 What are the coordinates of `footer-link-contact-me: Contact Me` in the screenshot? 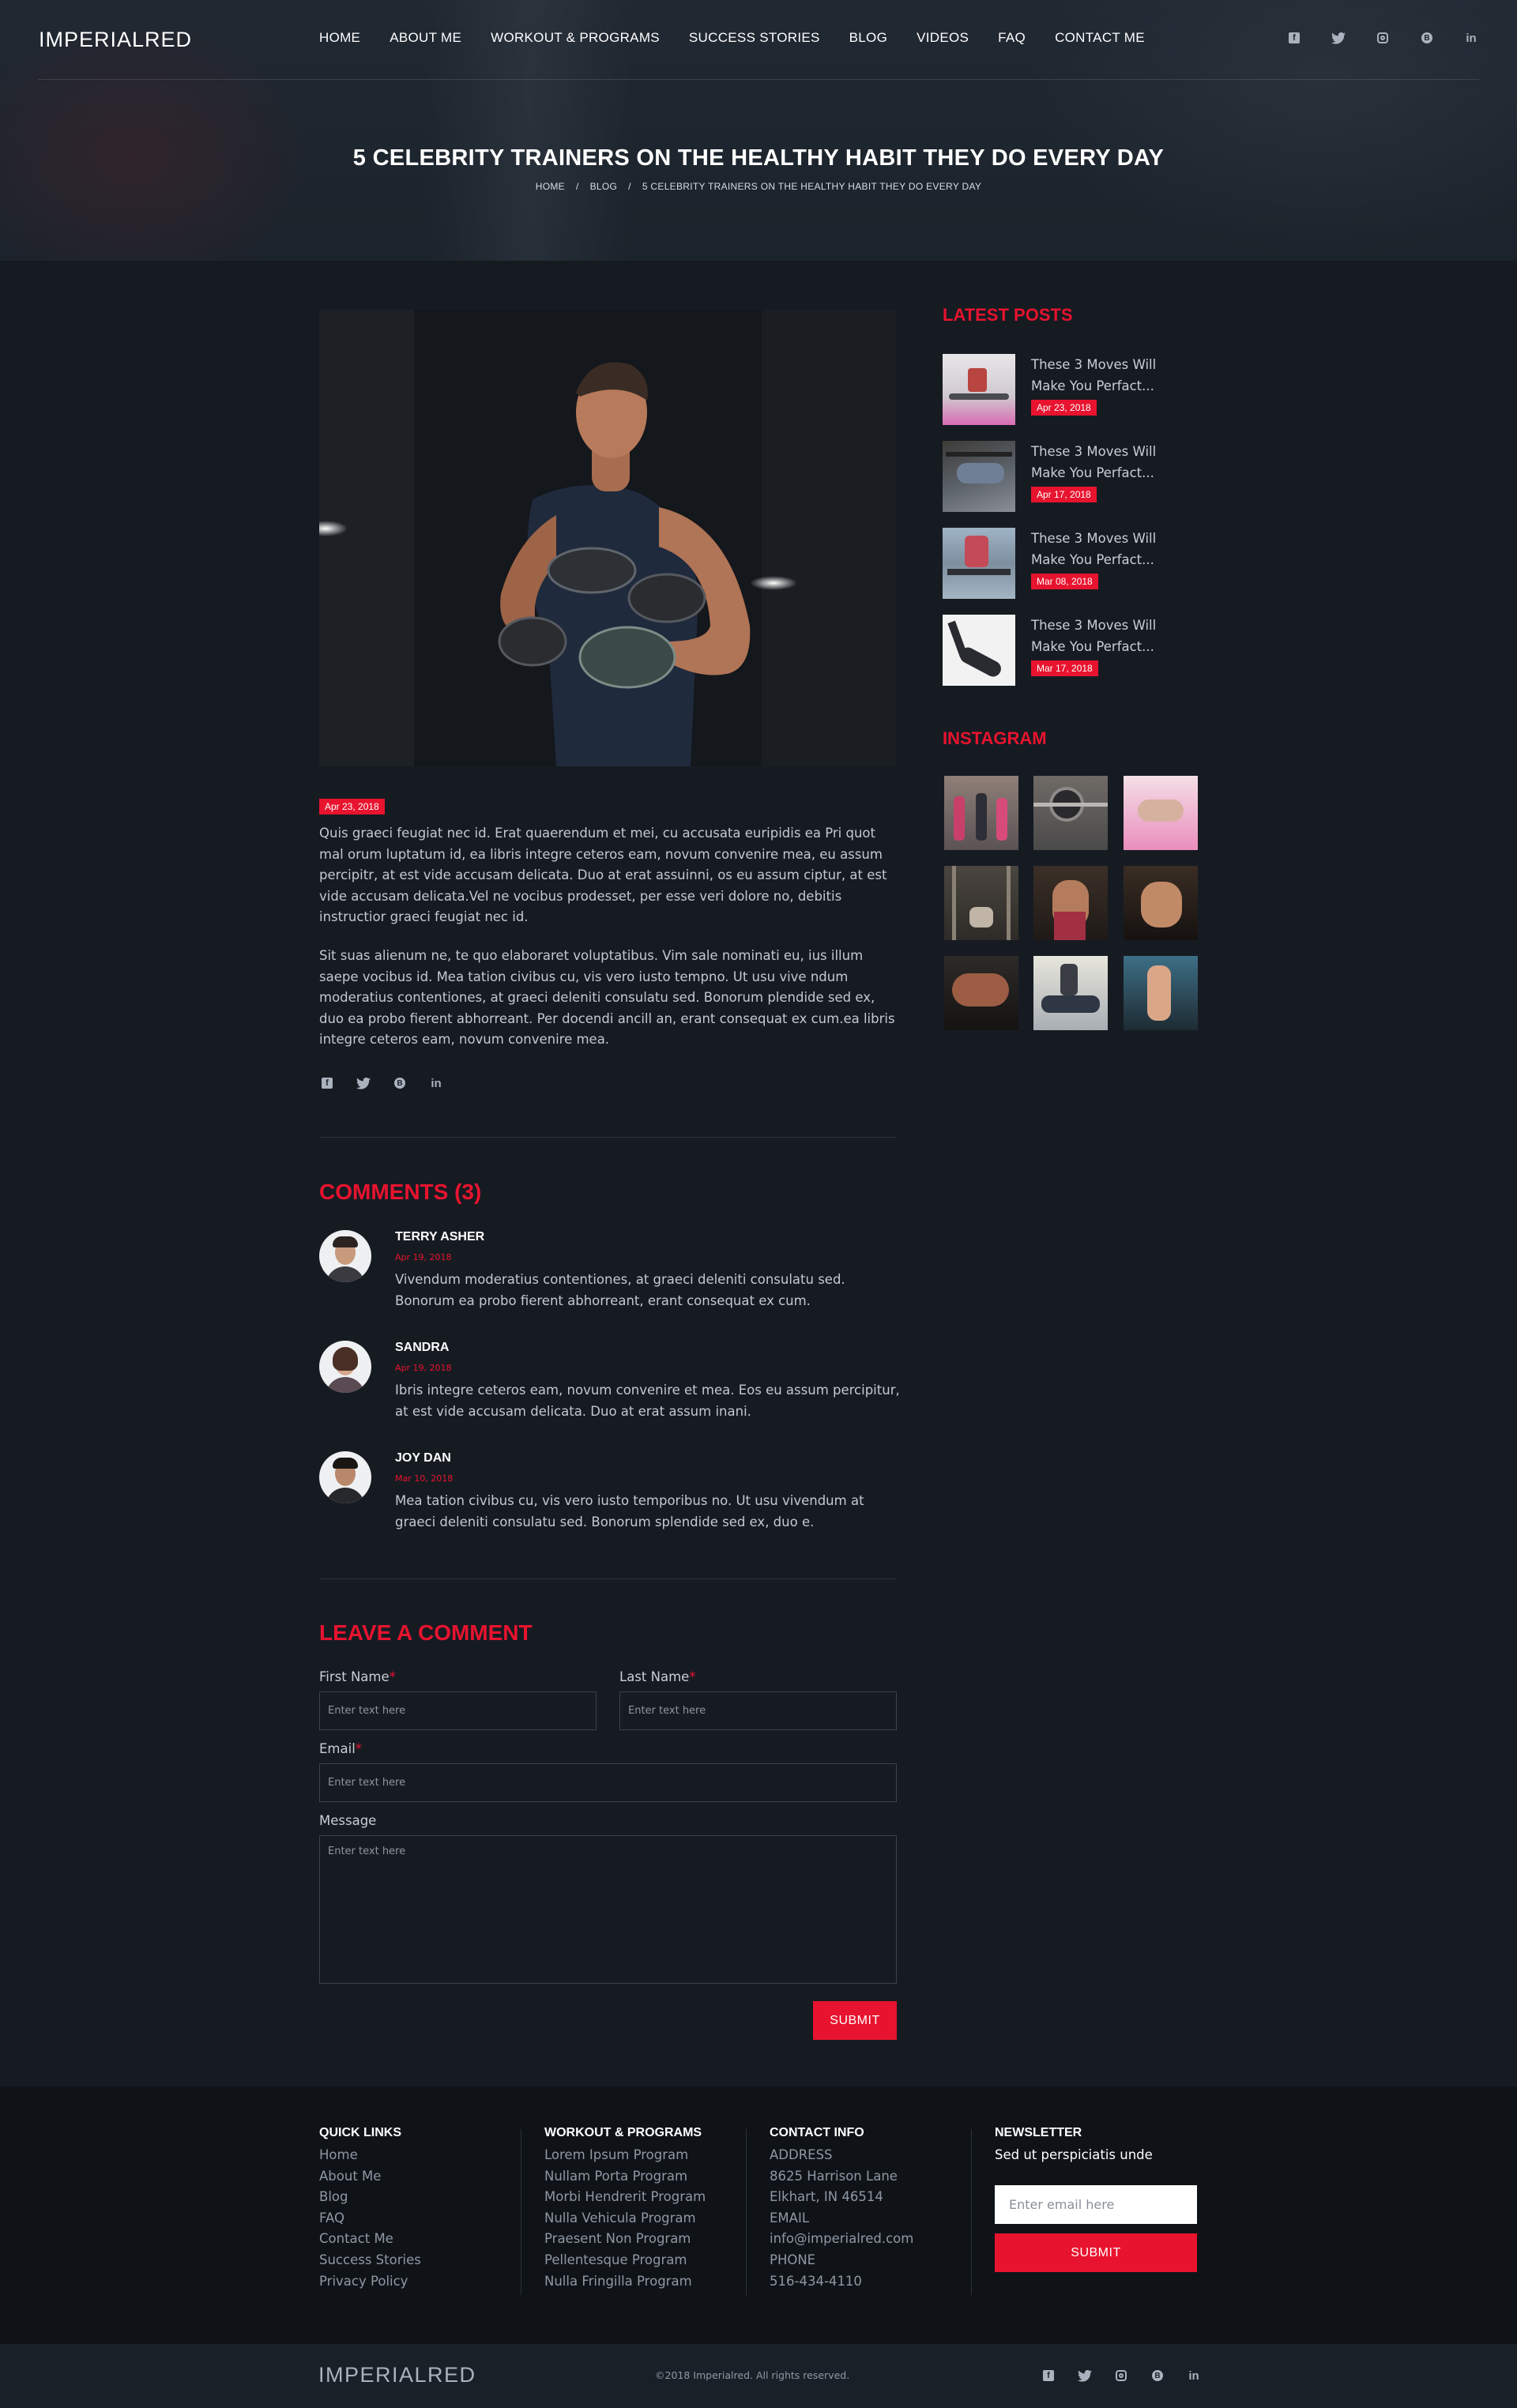 It's located at (370, 2239).